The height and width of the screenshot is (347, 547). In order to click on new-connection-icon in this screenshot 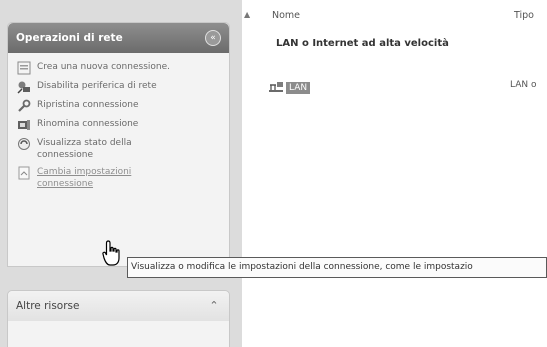, I will do `click(24, 68)`.